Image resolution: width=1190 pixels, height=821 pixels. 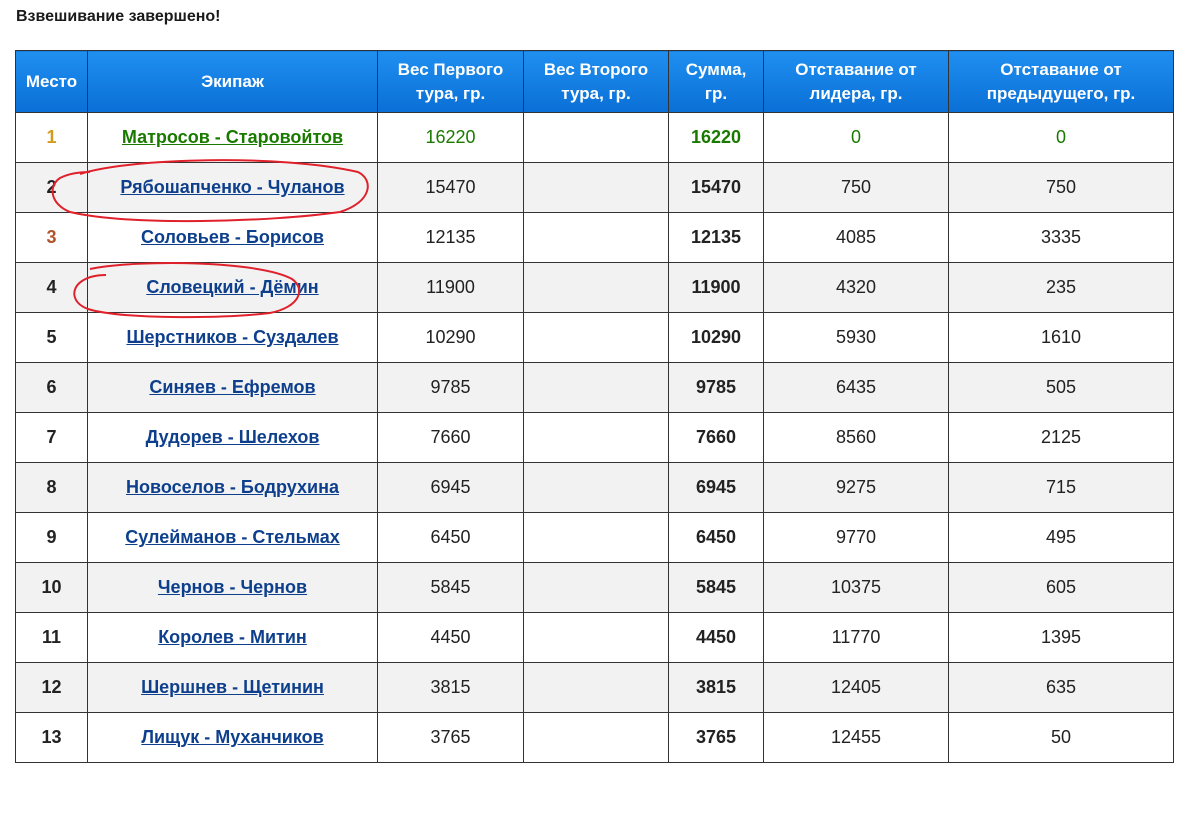 I want to click on gap-previous-cell: 50, so click(x=1061, y=737).